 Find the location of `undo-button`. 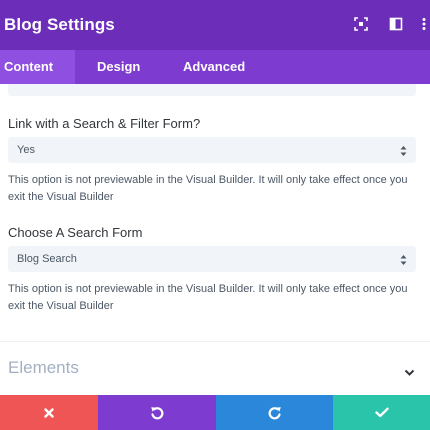

undo-button is located at coordinates (157, 412).